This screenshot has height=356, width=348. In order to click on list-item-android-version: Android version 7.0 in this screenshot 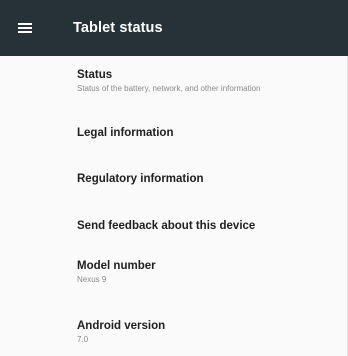, I will do `click(174, 332)`.